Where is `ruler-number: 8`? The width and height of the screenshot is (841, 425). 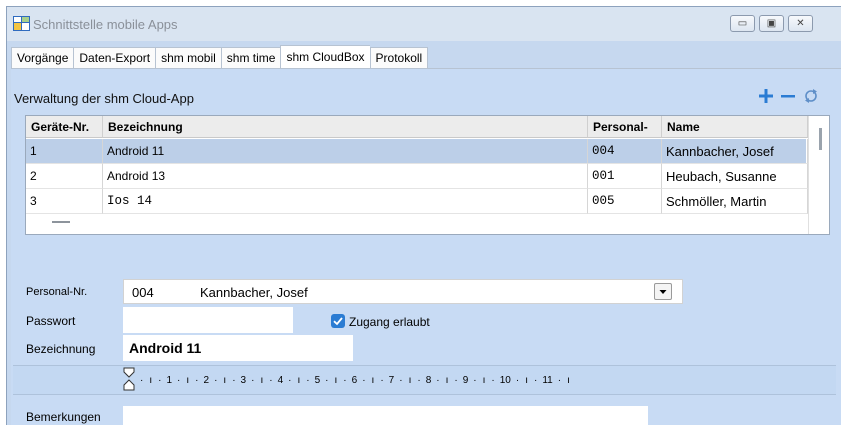
ruler-number: 8 is located at coordinates (428, 380).